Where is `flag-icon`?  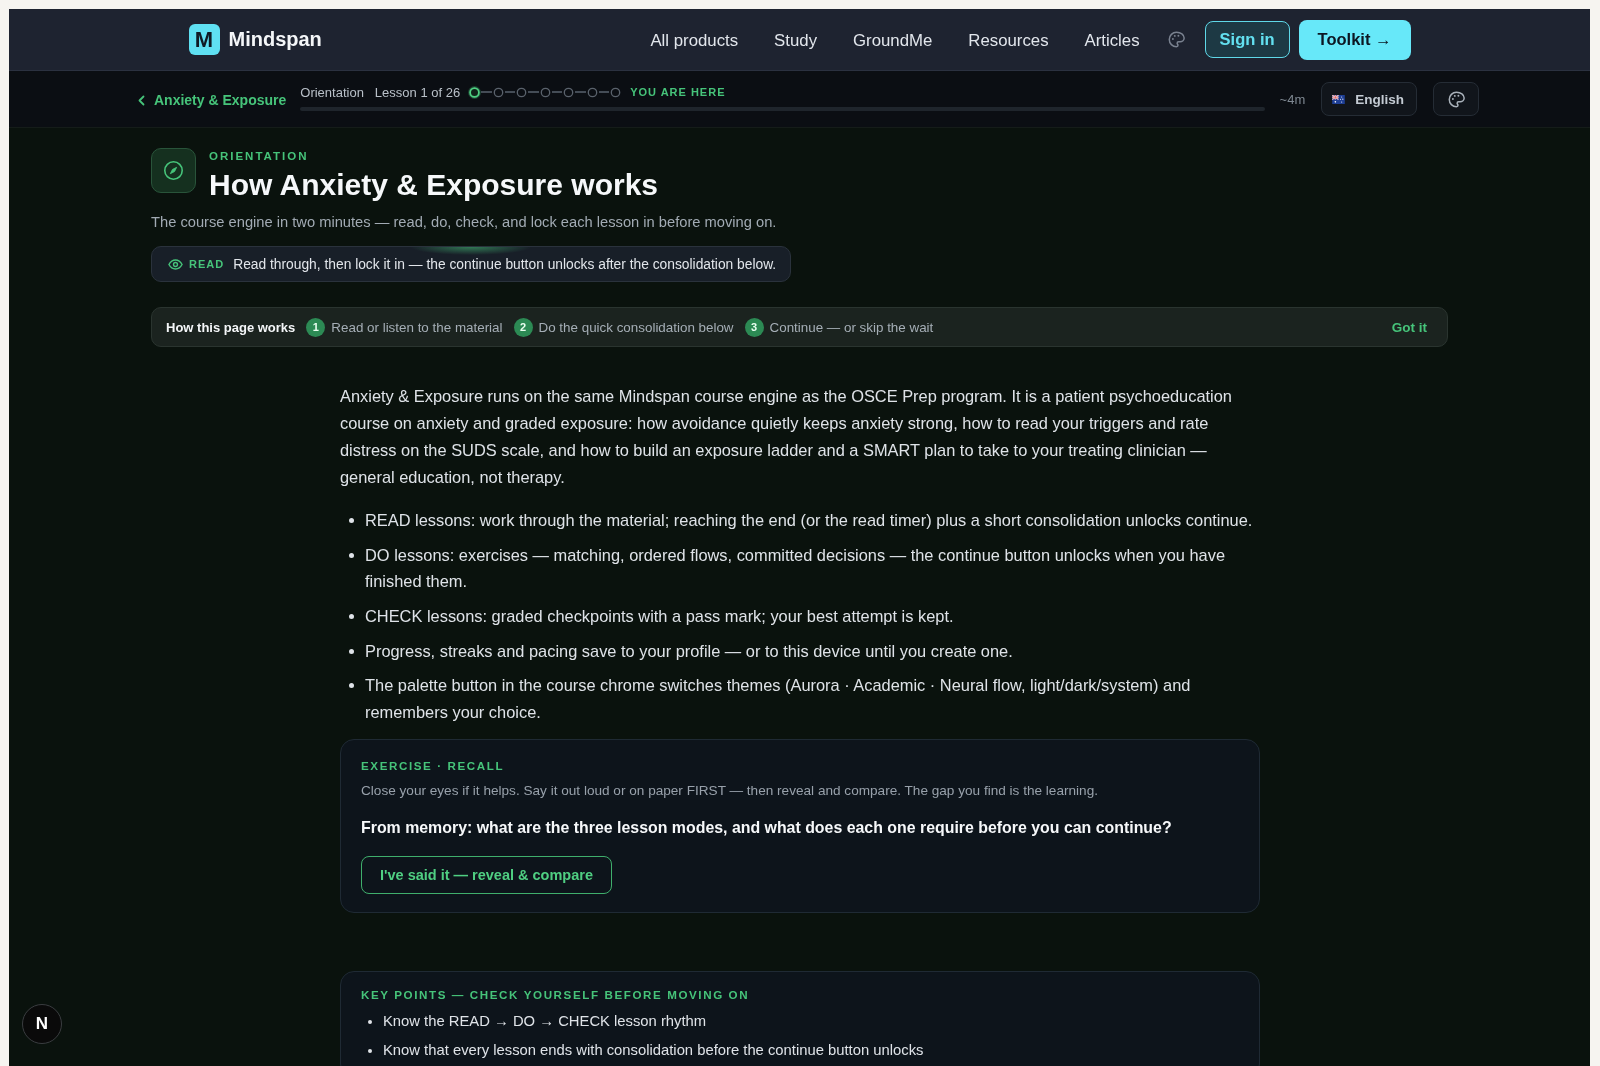
flag-icon is located at coordinates (1339, 99).